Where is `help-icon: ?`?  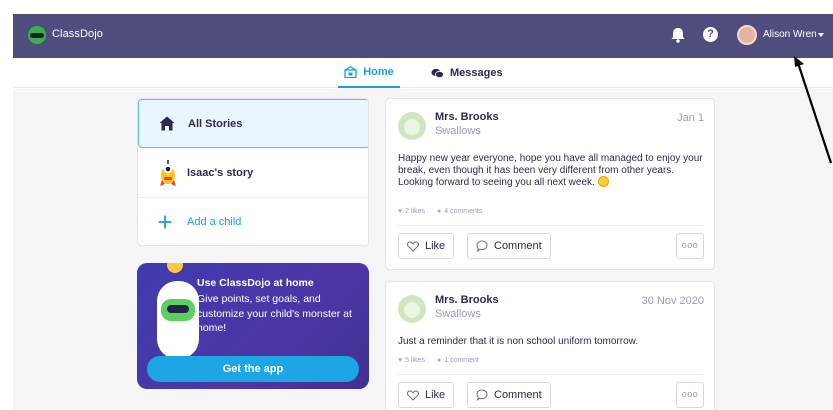 help-icon: ? is located at coordinates (710, 34).